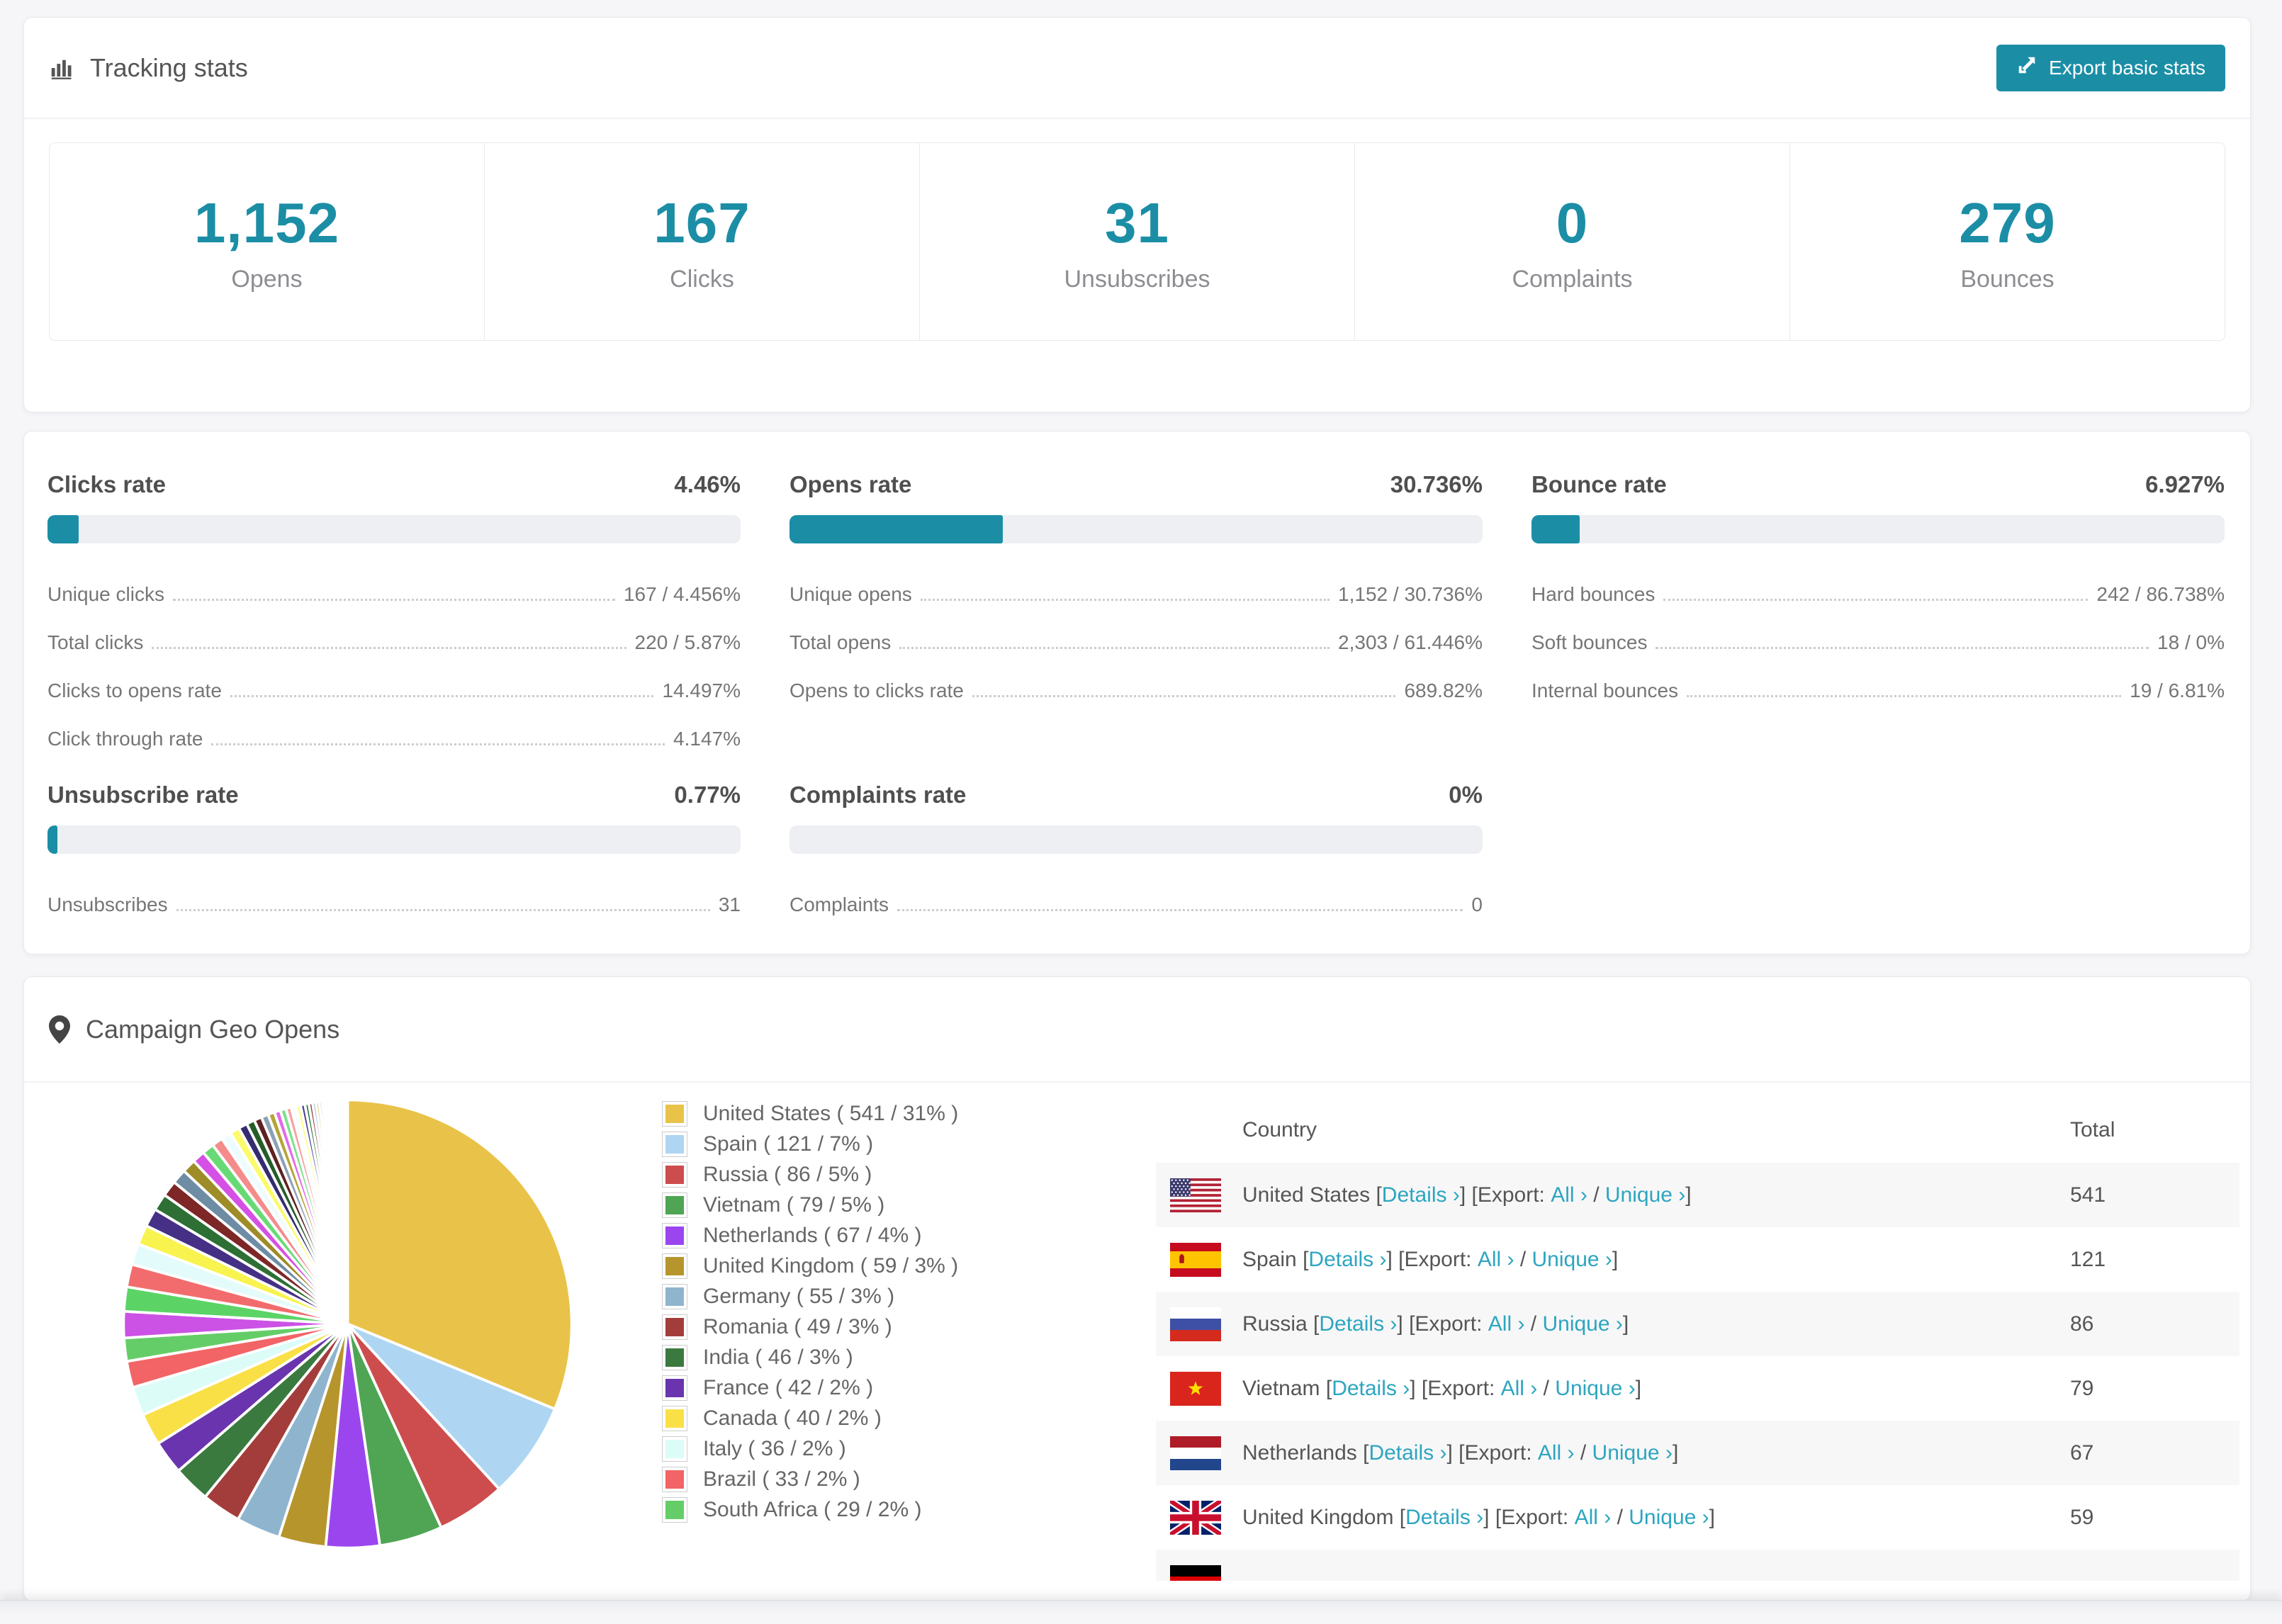 The width and height of the screenshot is (2282, 1624). I want to click on tracking-card-header: Tracking stats Export basic stats, so click(1137, 68).